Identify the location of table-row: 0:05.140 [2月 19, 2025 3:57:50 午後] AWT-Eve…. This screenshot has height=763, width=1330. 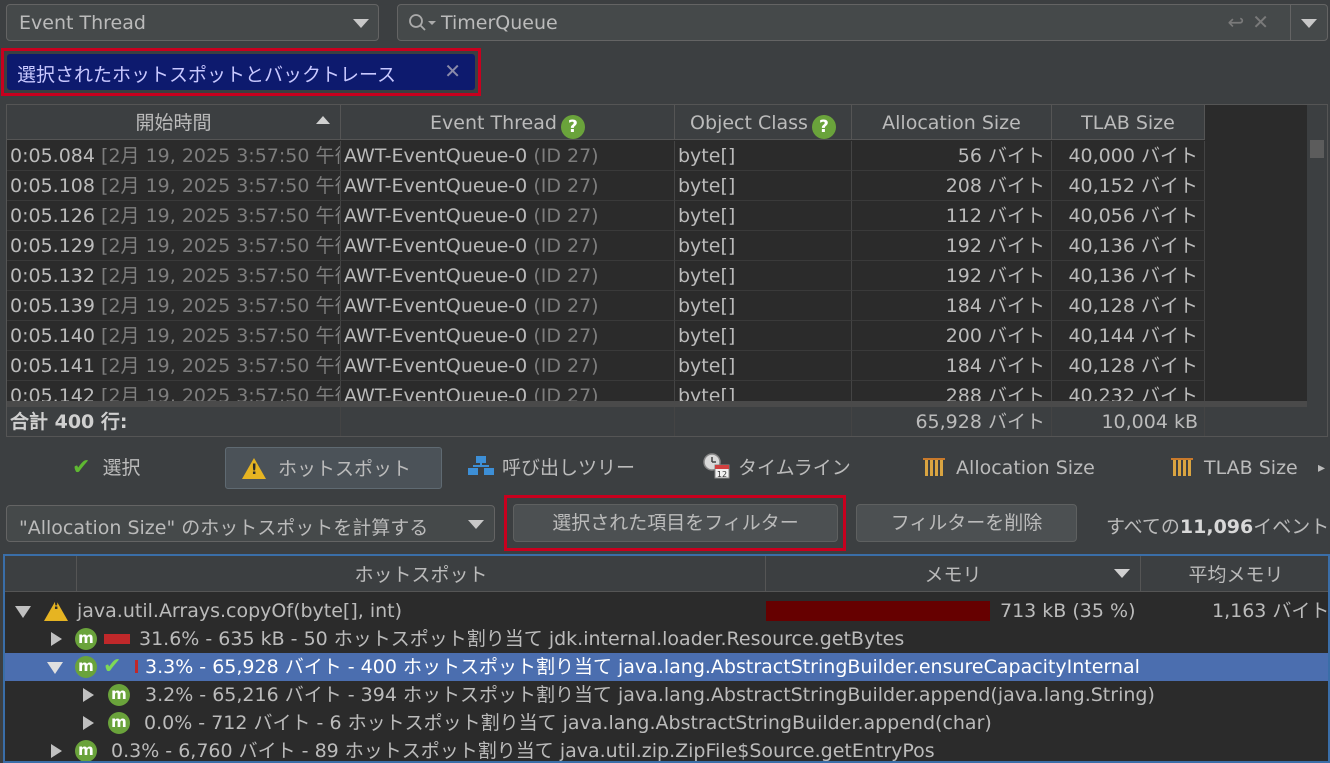
(606, 336).